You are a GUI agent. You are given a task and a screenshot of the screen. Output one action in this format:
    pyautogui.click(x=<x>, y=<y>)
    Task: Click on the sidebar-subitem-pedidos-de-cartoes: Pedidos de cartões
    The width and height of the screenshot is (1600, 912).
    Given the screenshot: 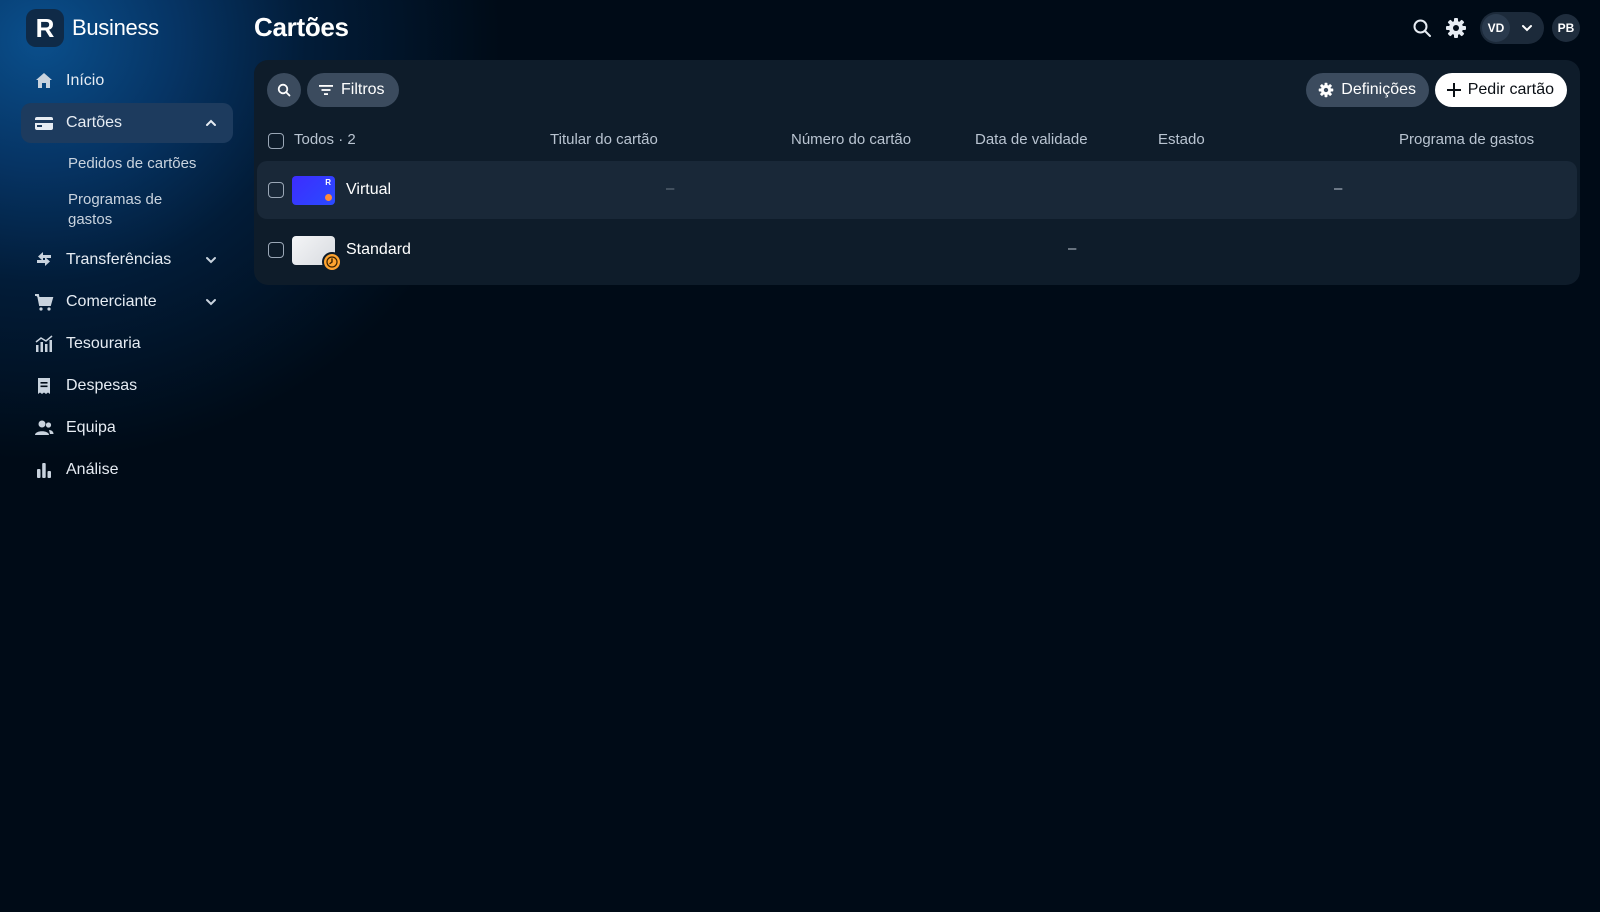 What is the action you would take?
    pyautogui.click(x=150, y=163)
    